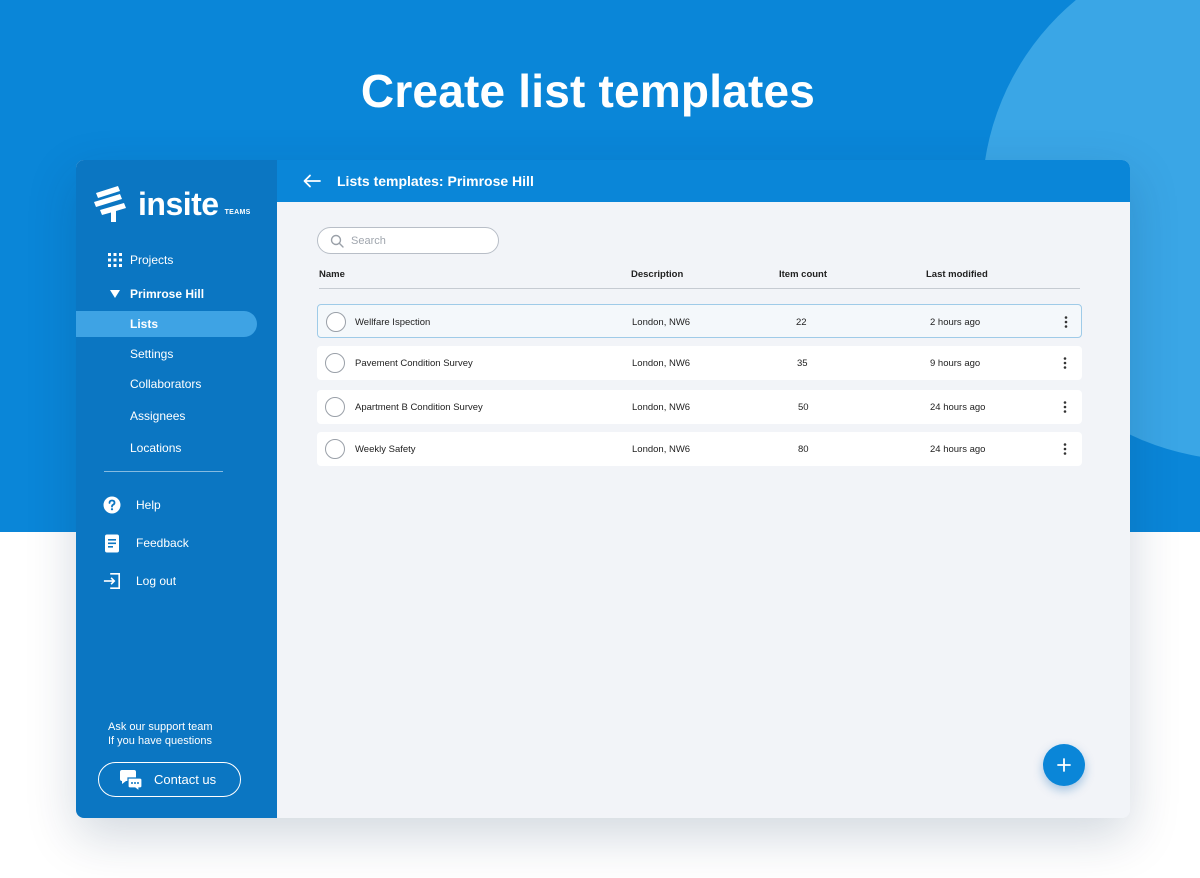 This screenshot has width=1200, height=878. What do you see at coordinates (419, 407) in the screenshot?
I see `row-name: Apartment B Condition Survey` at bounding box center [419, 407].